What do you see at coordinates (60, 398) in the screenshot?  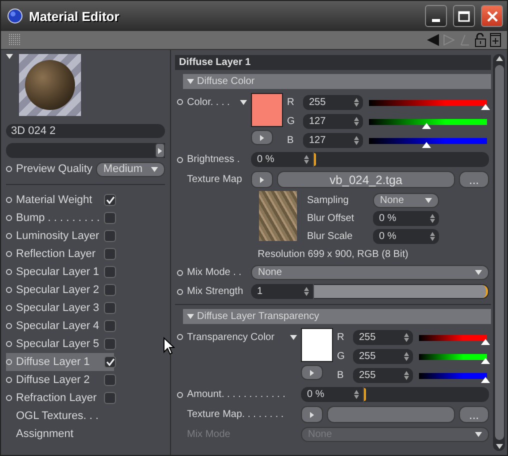 I see `layer-item: Refraction Layer` at bounding box center [60, 398].